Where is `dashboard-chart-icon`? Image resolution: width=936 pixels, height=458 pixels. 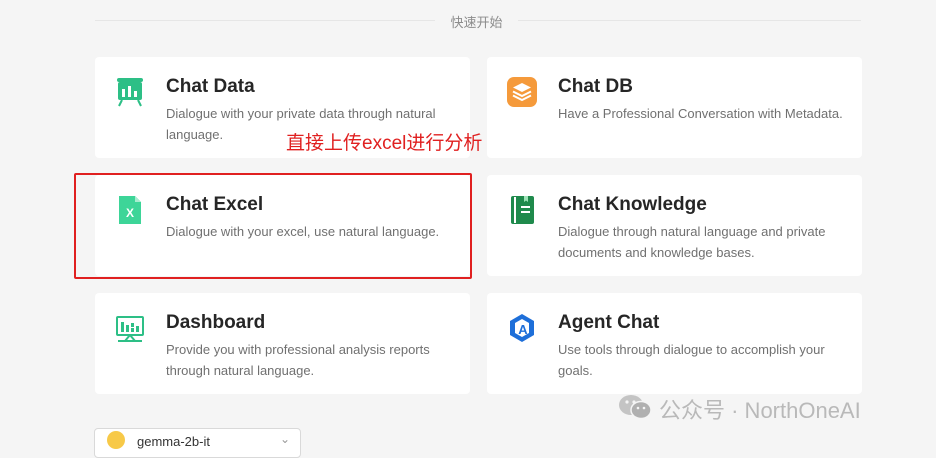
dashboard-chart-icon is located at coordinates (130, 328).